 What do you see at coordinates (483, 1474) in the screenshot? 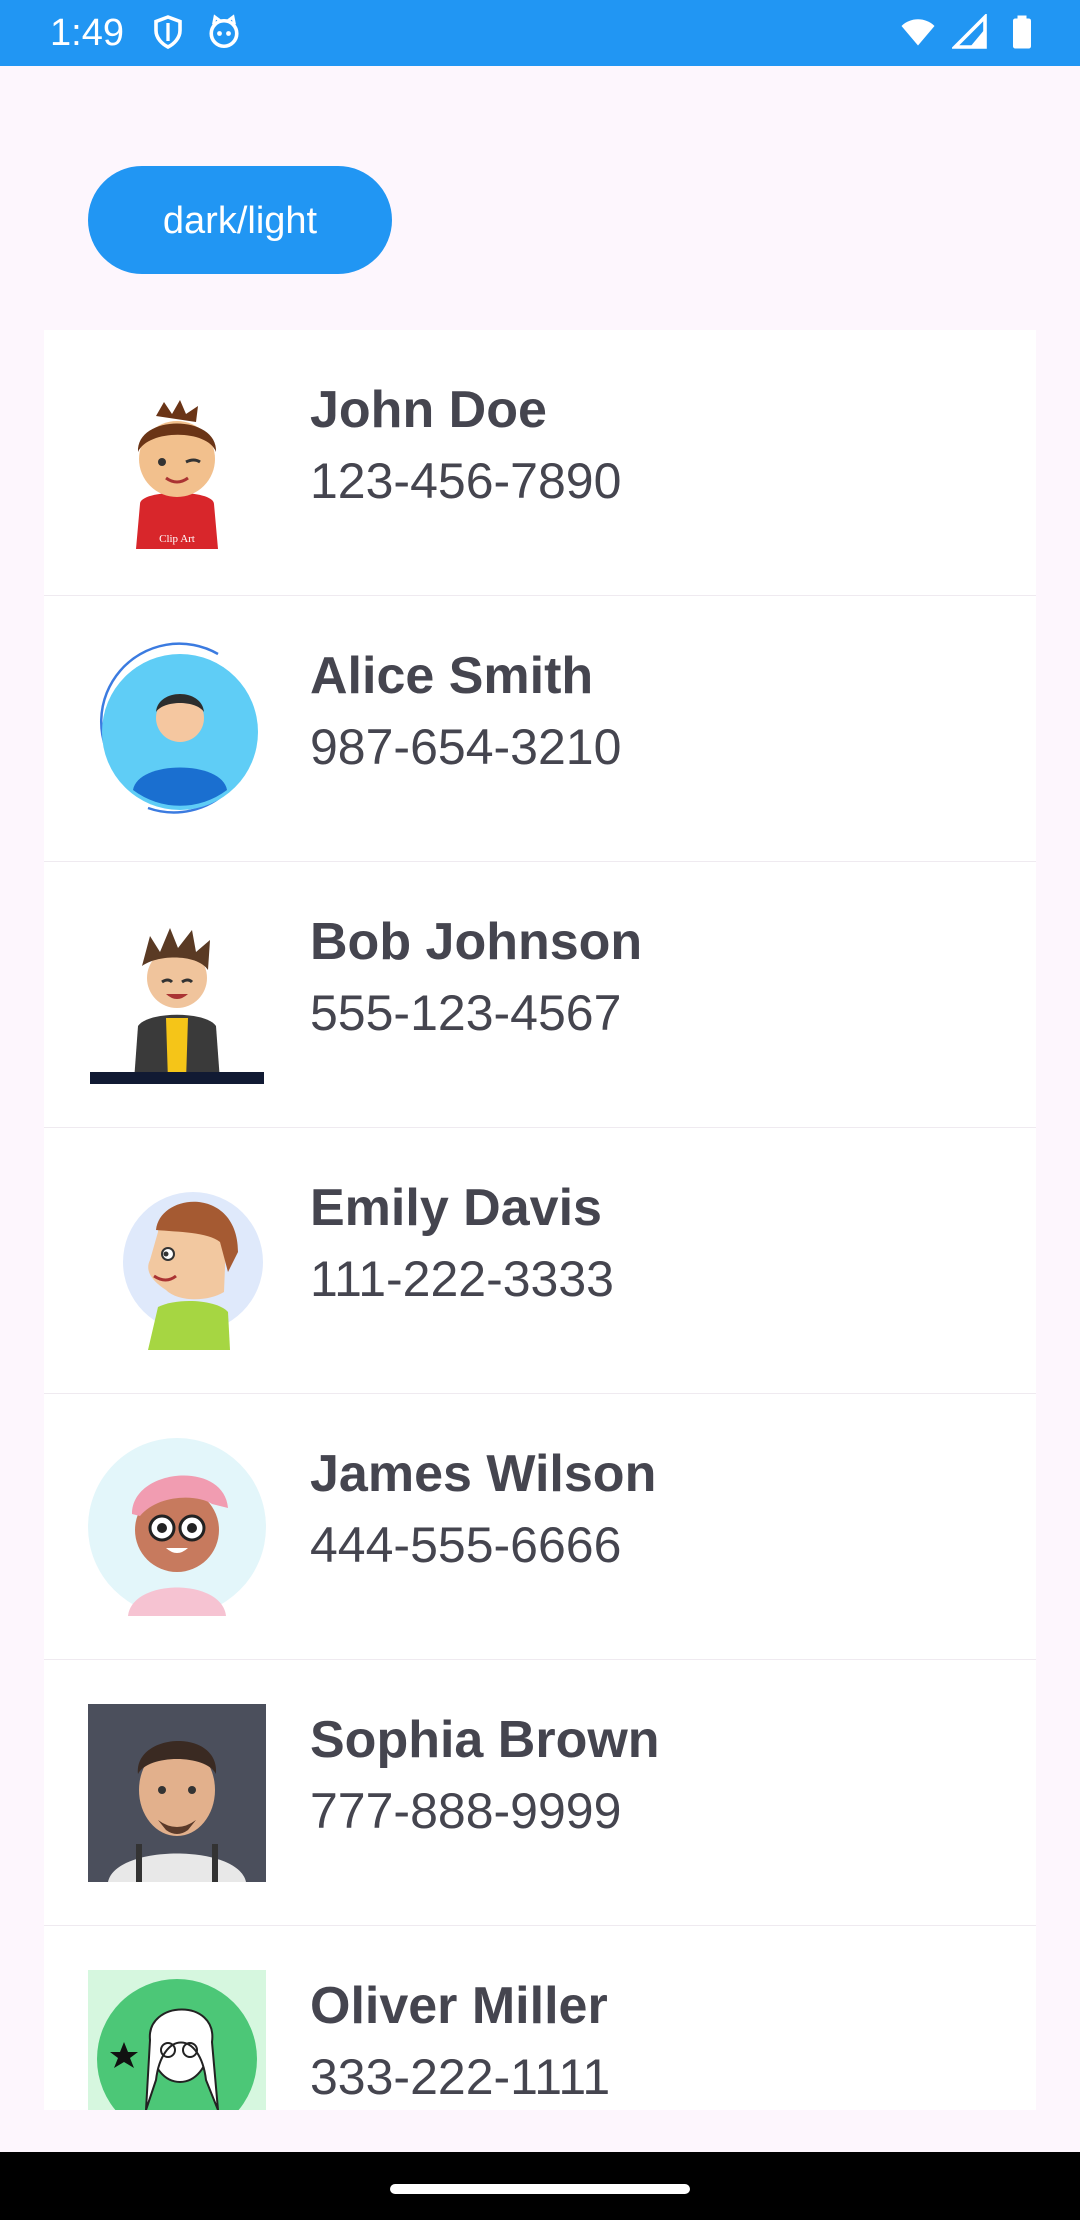
I see `contact-name: James Wilson` at bounding box center [483, 1474].